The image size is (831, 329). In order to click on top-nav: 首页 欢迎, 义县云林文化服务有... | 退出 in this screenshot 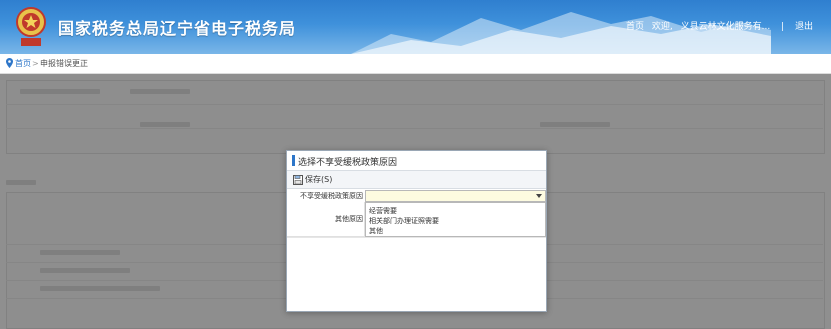, I will do `click(717, 25)`.